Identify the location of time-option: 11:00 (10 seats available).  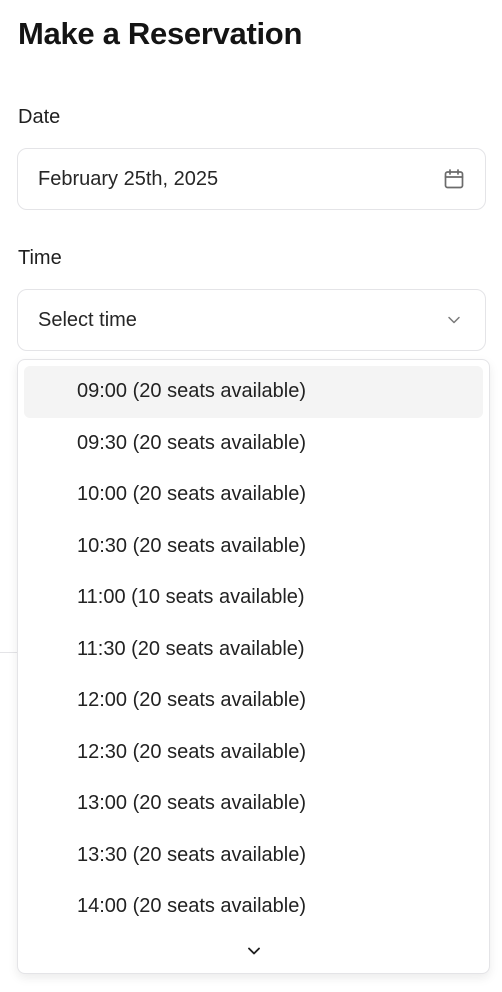
(253, 598).